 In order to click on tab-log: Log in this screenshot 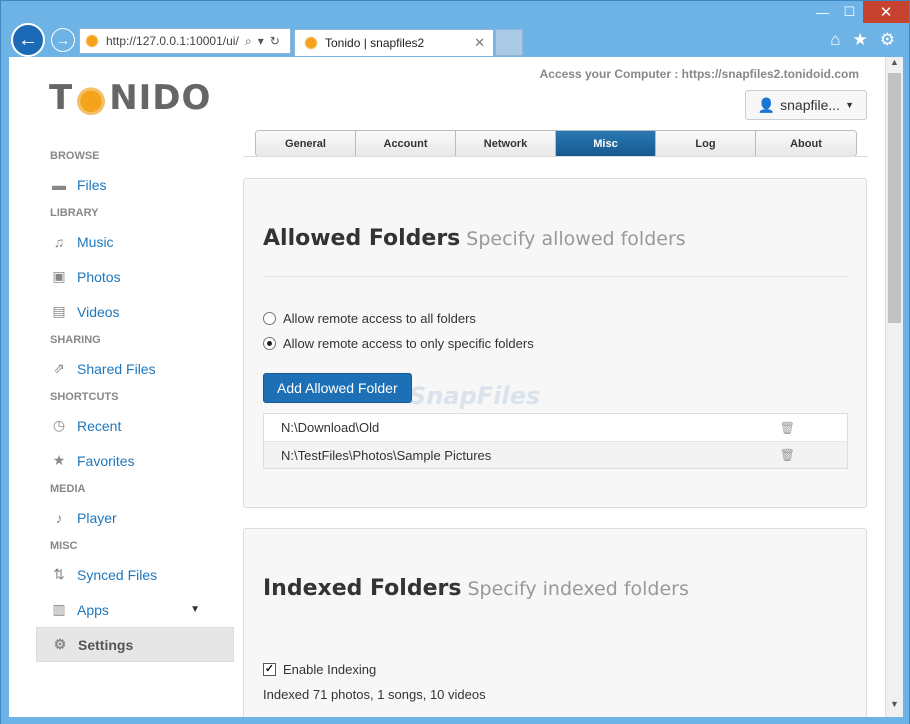, I will do `click(706, 143)`.